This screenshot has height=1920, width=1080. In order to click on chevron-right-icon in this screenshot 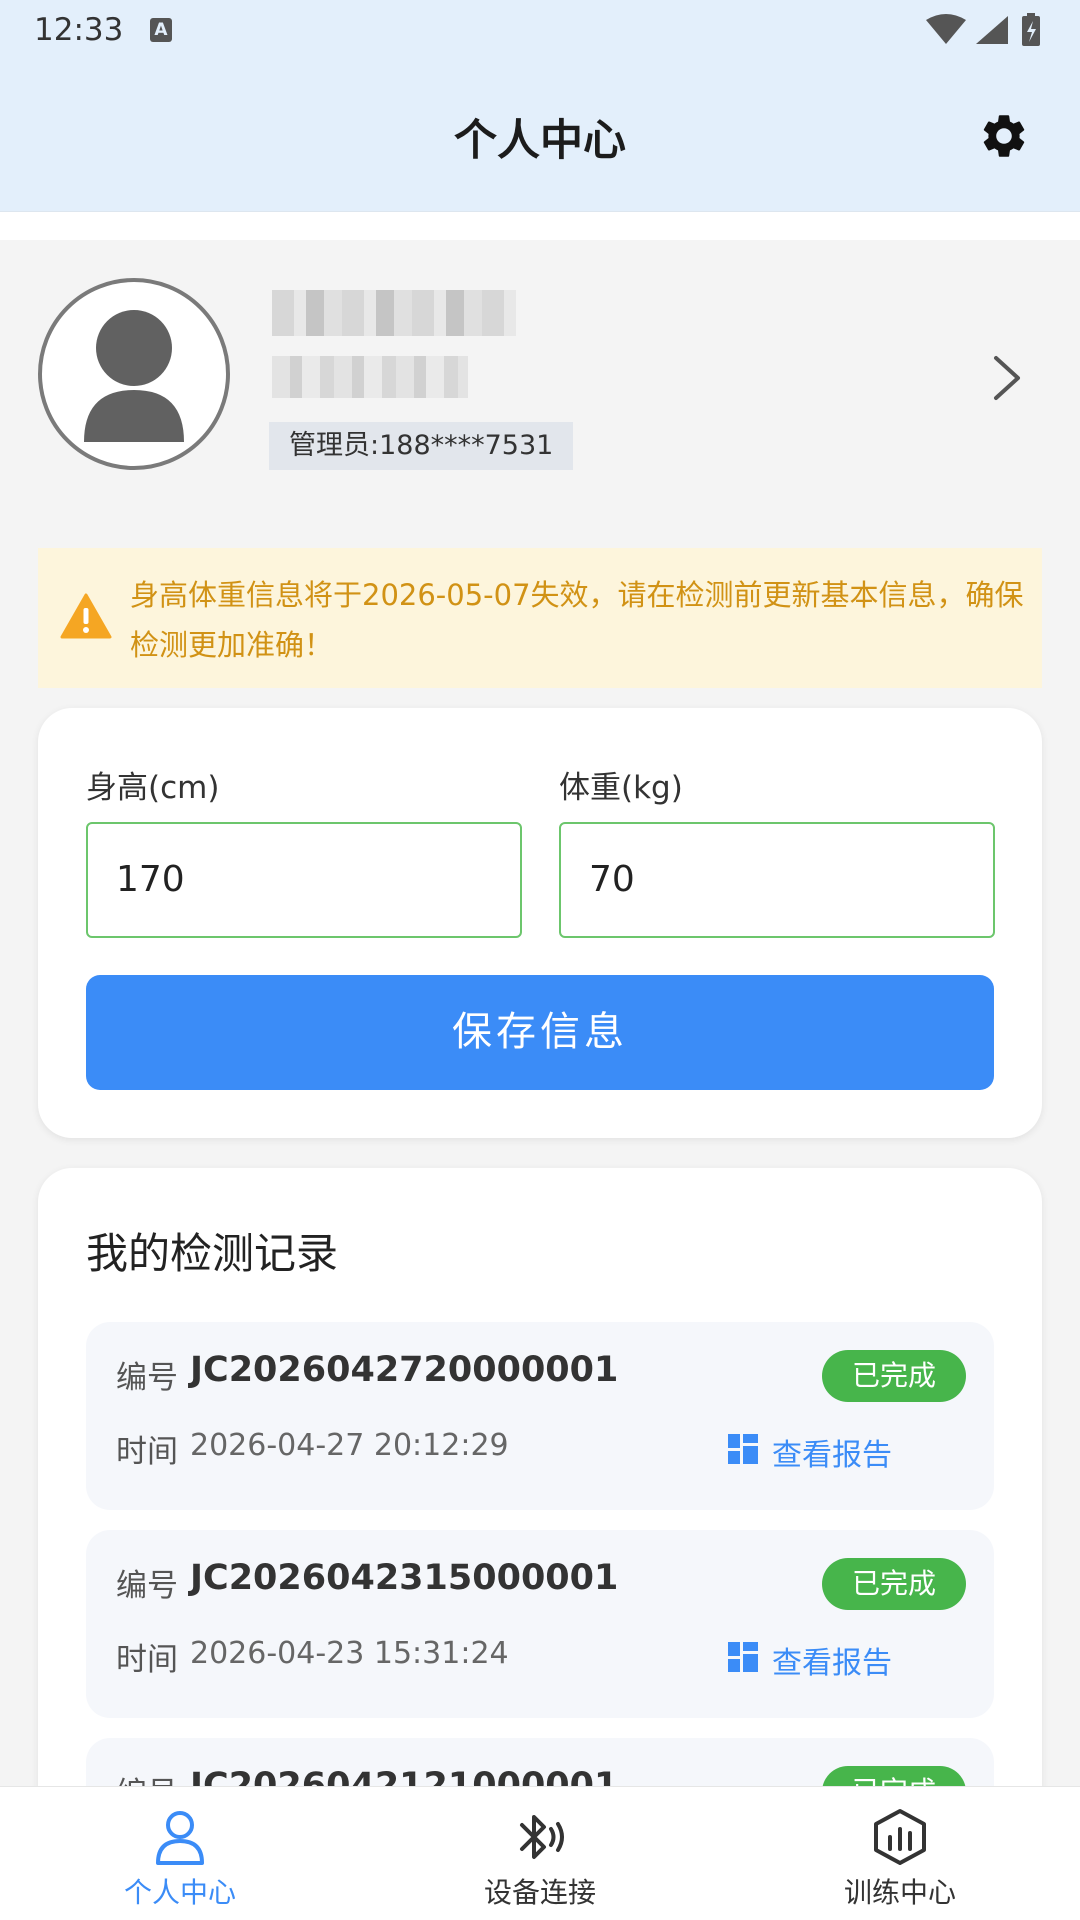, I will do `click(1007, 378)`.